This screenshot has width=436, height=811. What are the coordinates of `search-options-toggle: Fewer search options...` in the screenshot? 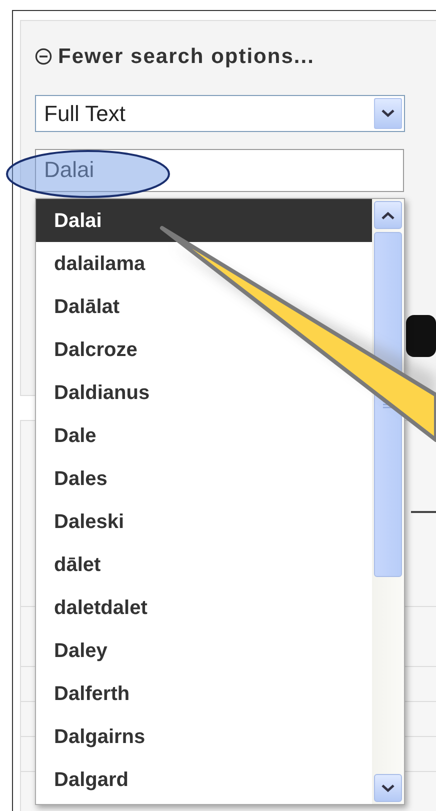 It's located at (186, 56).